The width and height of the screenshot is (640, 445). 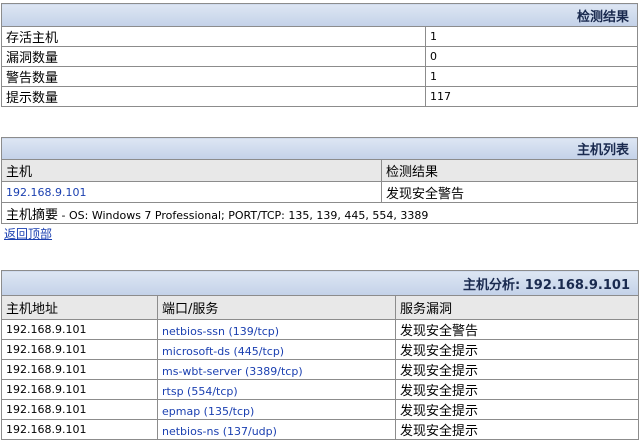 I want to click on summary-value: 0, so click(x=531, y=56).